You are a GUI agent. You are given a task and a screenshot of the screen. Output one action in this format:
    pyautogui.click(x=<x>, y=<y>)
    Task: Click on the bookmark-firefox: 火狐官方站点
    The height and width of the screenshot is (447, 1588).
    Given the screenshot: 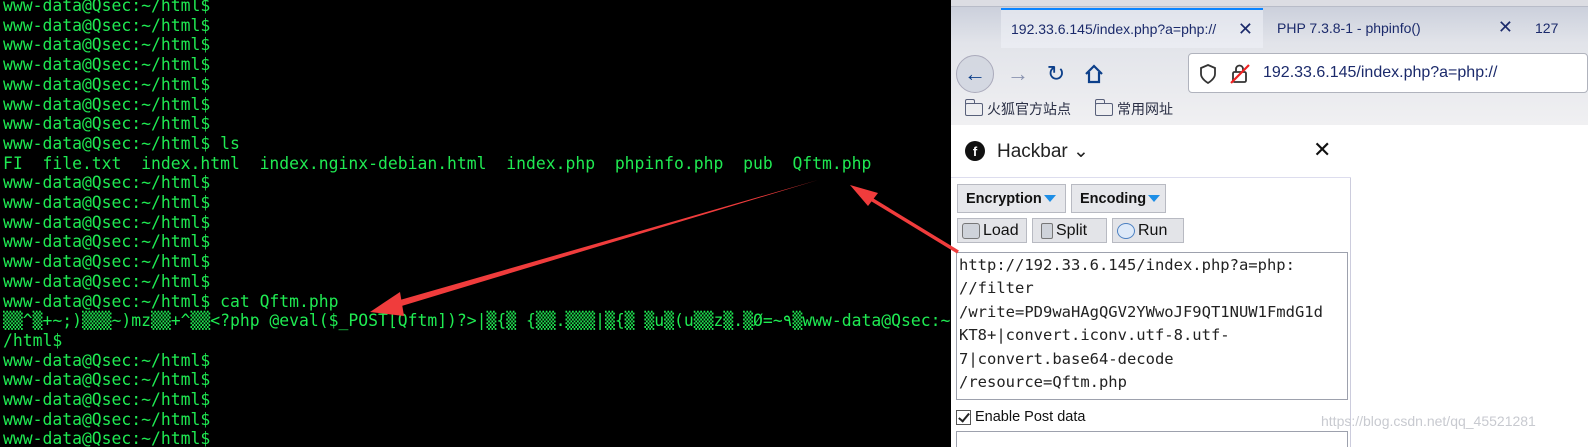 What is the action you would take?
    pyautogui.click(x=1017, y=109)
    